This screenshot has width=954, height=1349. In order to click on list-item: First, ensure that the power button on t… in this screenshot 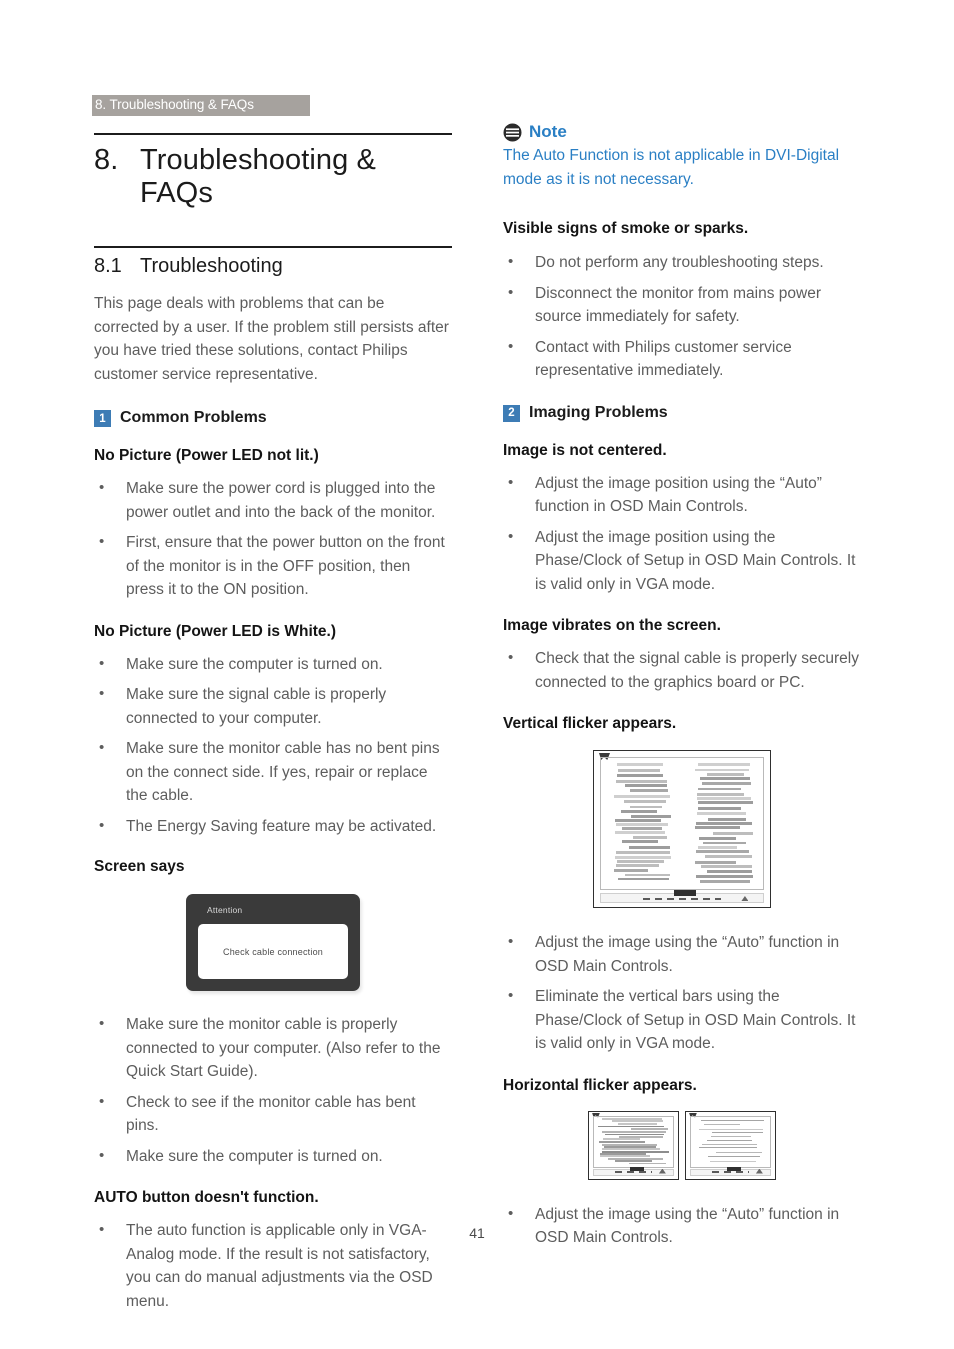, I will do `click(273, 566)`.